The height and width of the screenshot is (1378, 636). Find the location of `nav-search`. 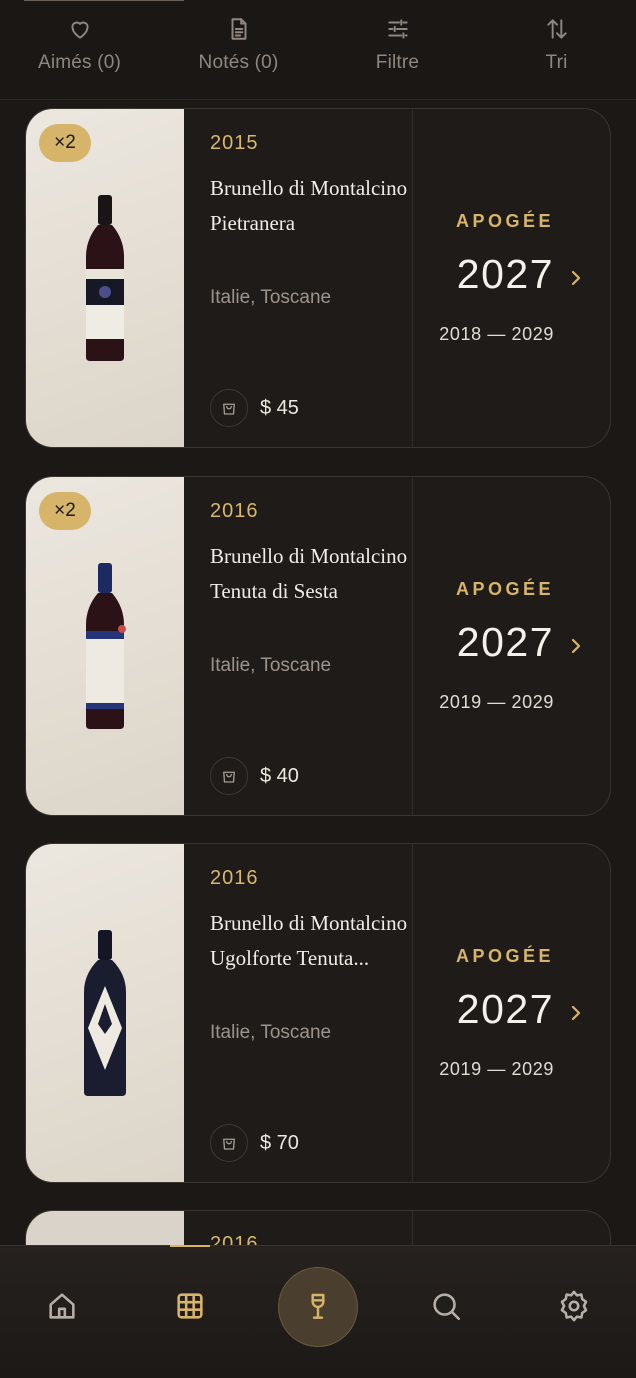

nav-search is located at coordinates (446, 1306).